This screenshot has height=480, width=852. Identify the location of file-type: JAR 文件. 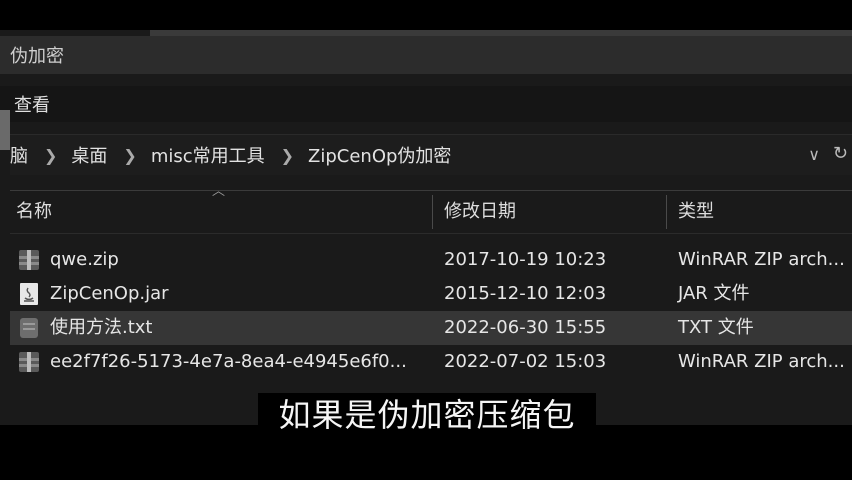
(714, 293).